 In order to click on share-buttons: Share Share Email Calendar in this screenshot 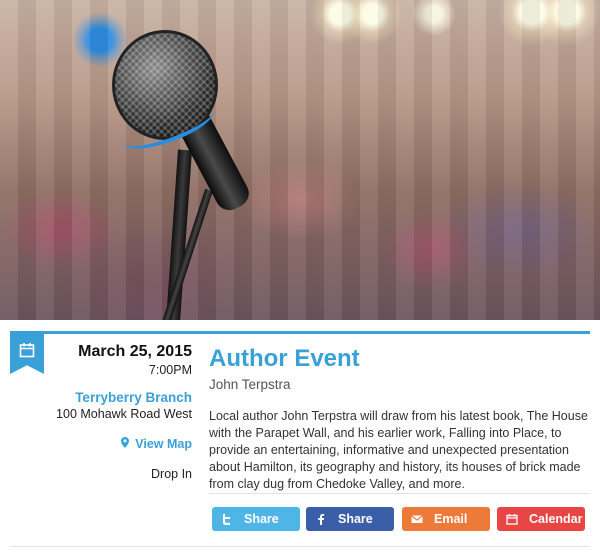, I will do `click(401, 519)`.